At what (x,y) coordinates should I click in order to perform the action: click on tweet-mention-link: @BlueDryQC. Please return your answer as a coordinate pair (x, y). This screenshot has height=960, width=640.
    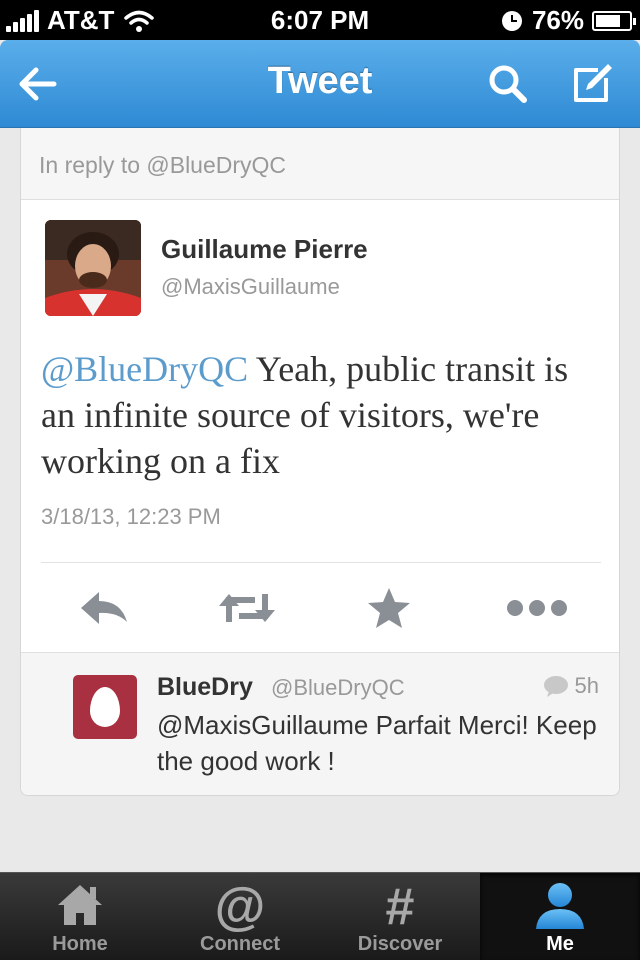
    Looking at the image, I should click on (144, 369).